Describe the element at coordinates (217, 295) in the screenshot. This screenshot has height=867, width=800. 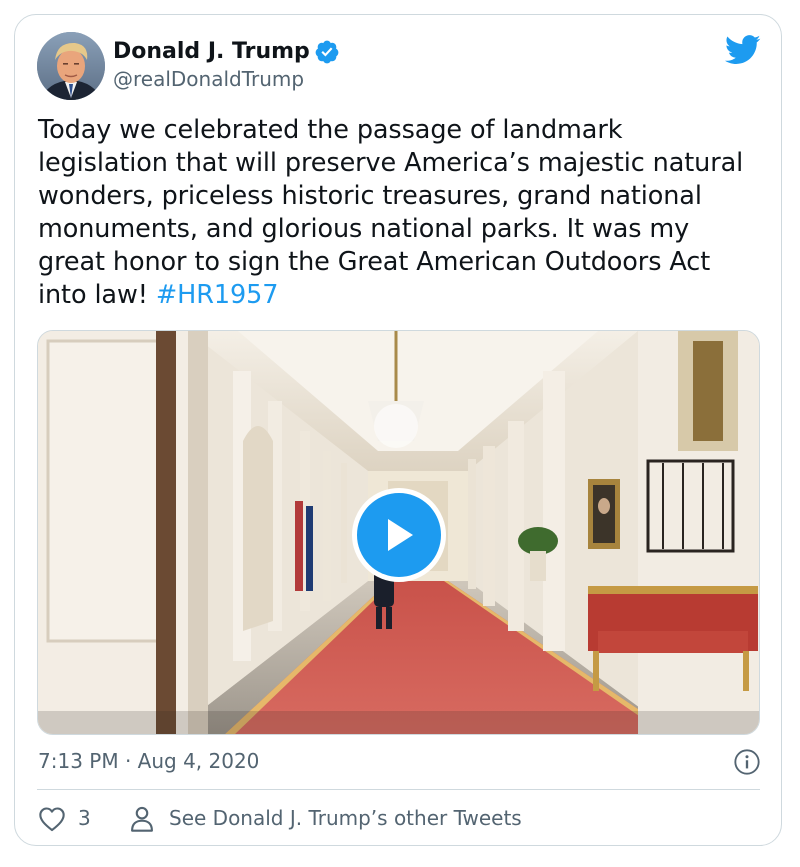
I see `hashtag-link: #HR1957` at that location.